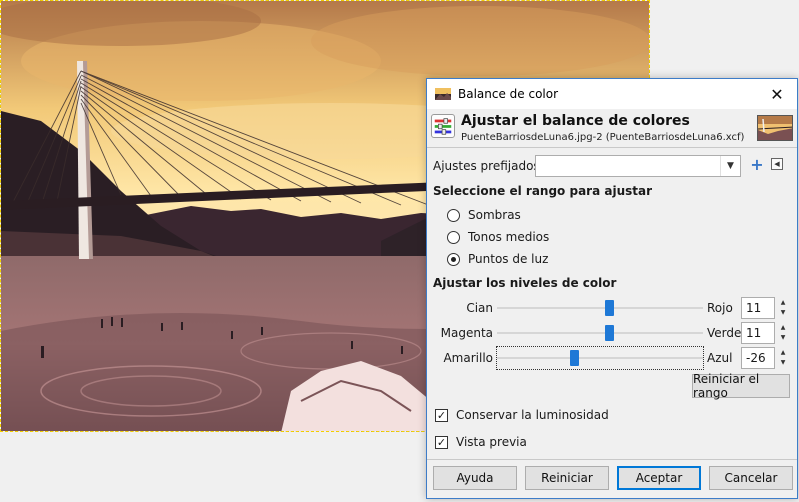 The height and width of the screenshot is (502, 799). I want to click on image-thumbnail, so click(775, 128).